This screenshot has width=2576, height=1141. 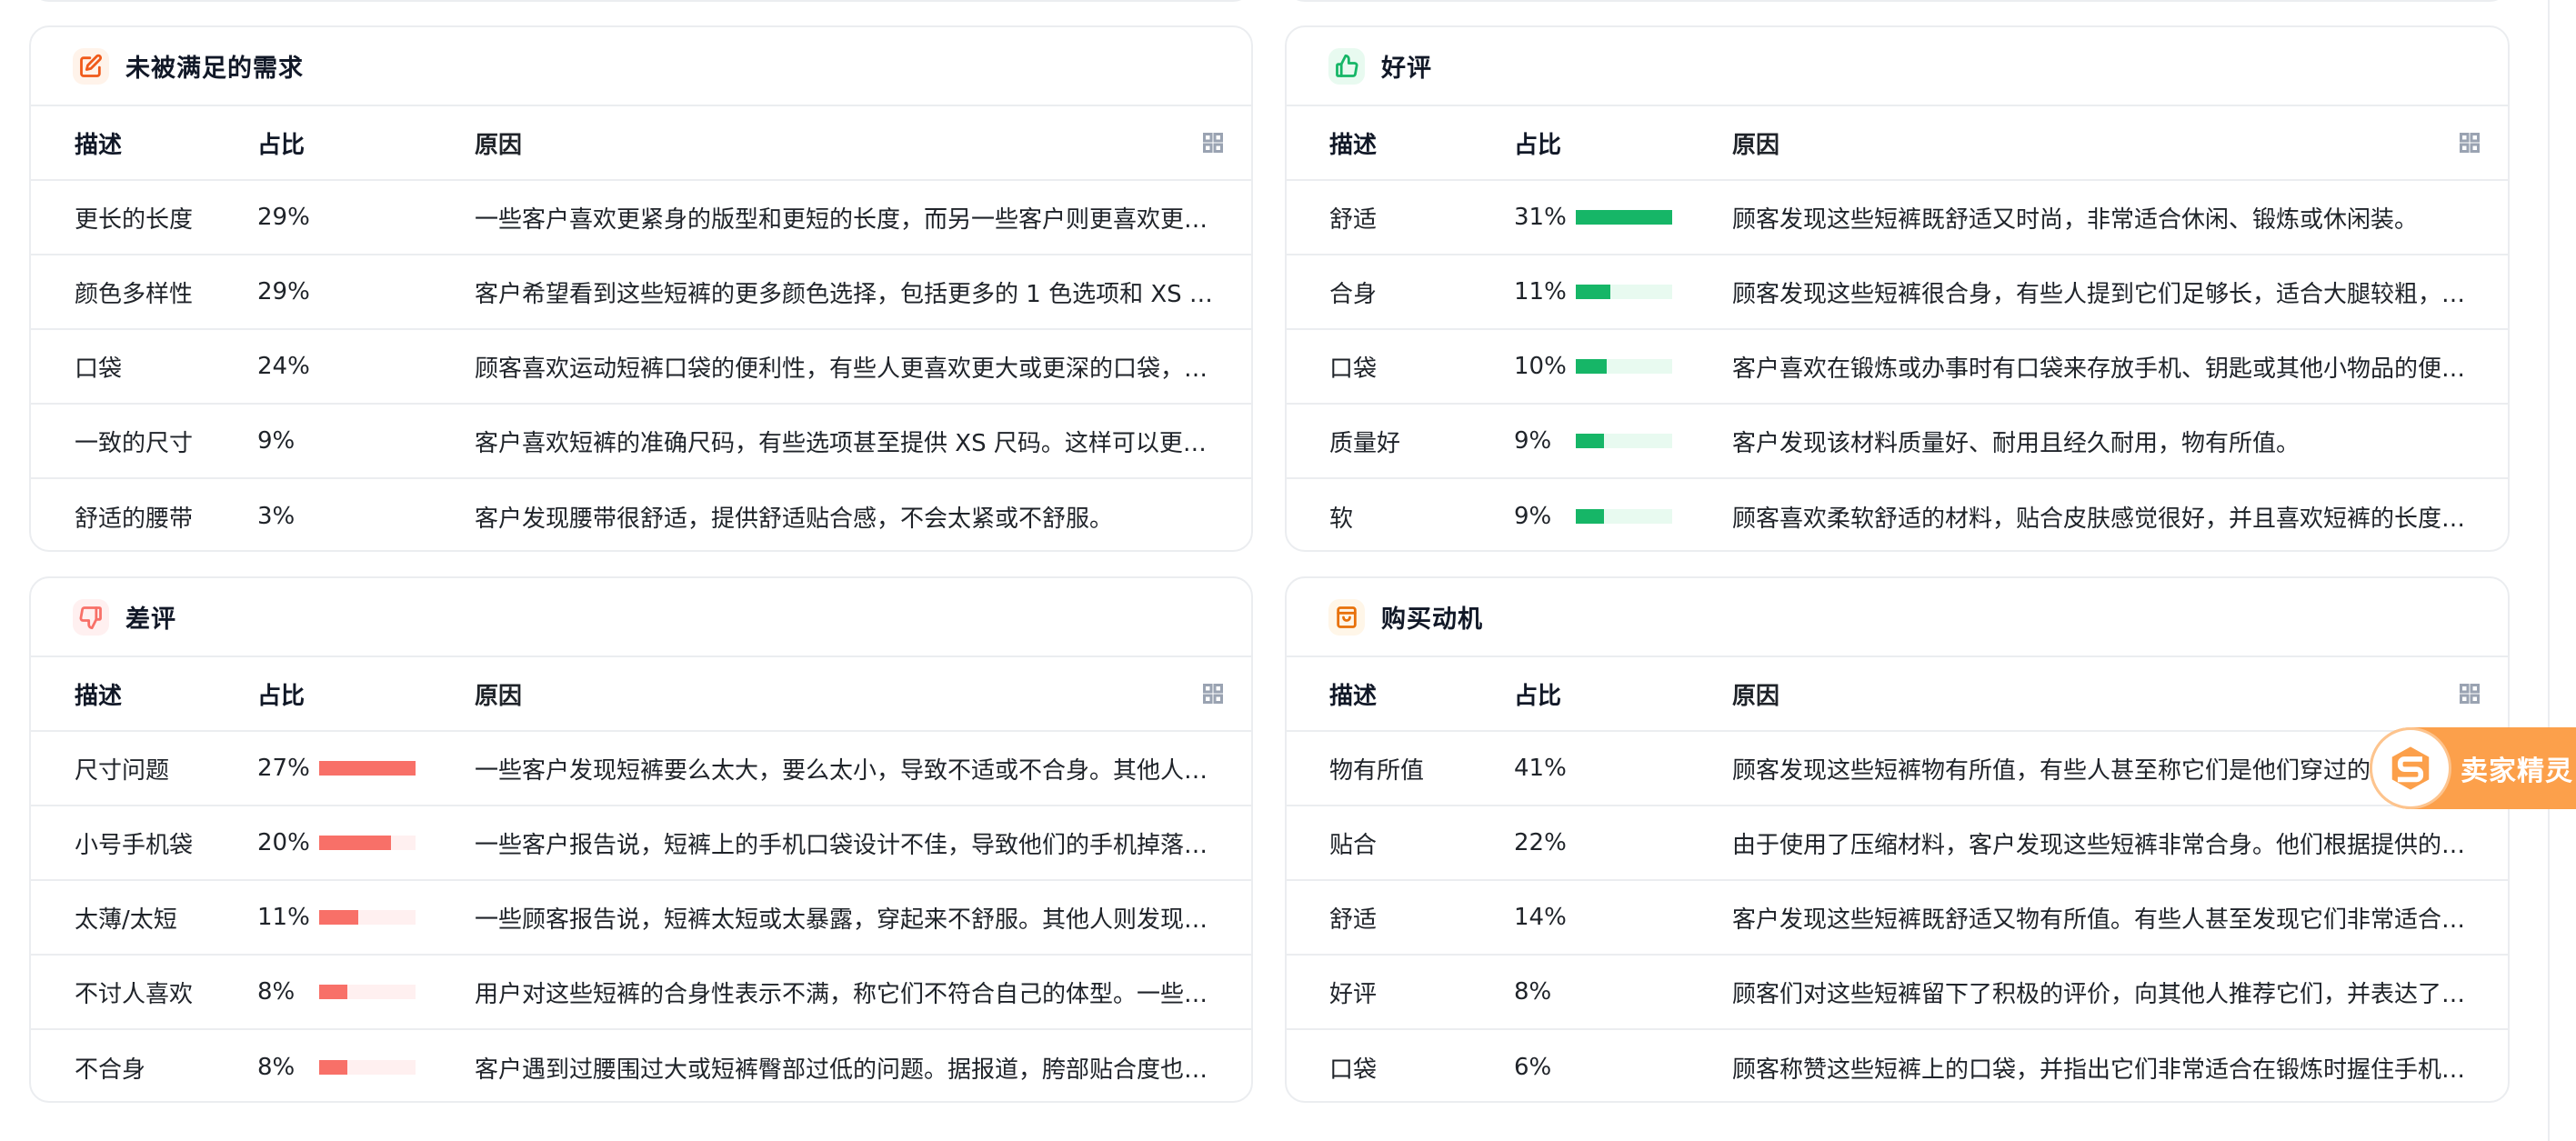 I want to click on table-row: 物有所值 41% 顾客发现这些短裤物有所值，有些人甚至称它们是他们穿过的最好的短裤。, so click(x=1897, y=769).